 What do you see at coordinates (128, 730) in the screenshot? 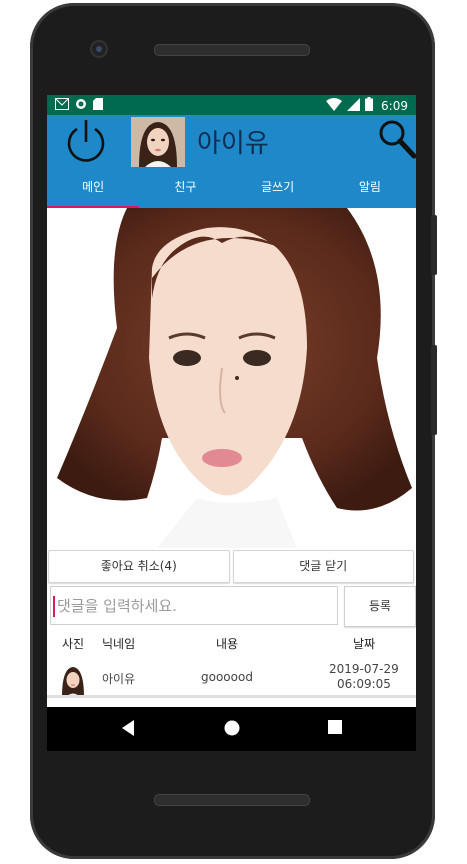
I see `back-icon` at bounding box center [128, 730].